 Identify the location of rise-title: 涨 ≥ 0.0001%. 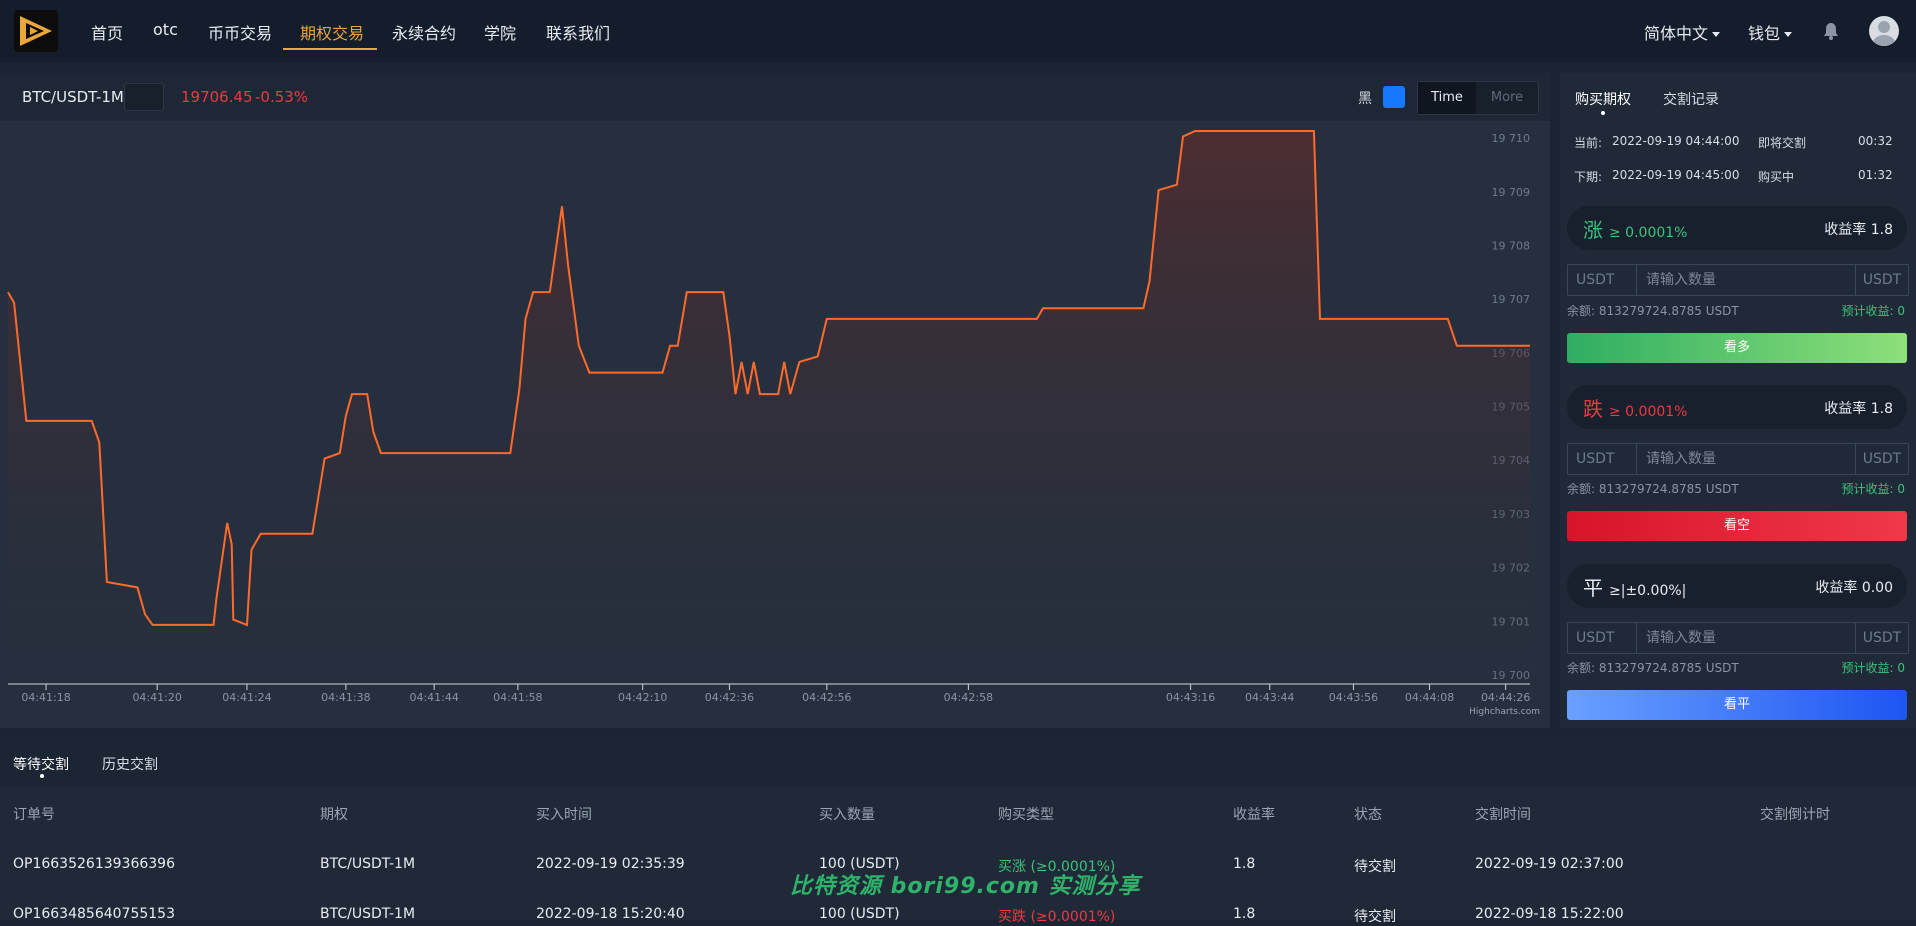
(1638, 228).